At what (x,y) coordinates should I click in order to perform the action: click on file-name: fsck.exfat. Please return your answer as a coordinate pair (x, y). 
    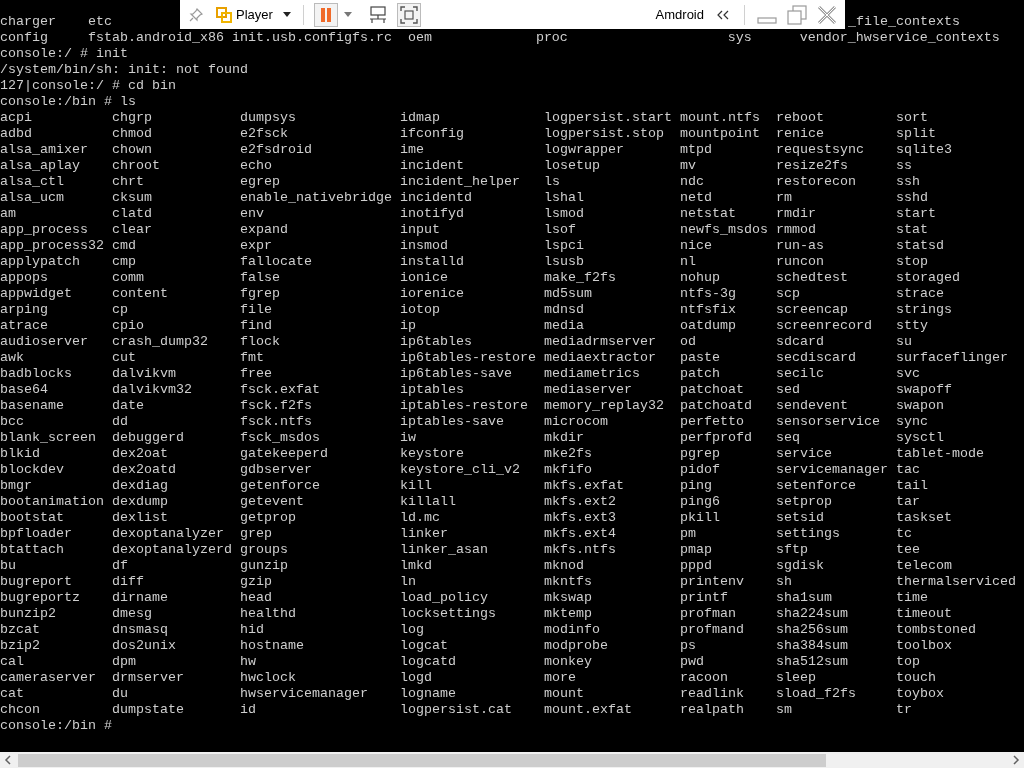
    Looking at the image, I should click on (280, 390).